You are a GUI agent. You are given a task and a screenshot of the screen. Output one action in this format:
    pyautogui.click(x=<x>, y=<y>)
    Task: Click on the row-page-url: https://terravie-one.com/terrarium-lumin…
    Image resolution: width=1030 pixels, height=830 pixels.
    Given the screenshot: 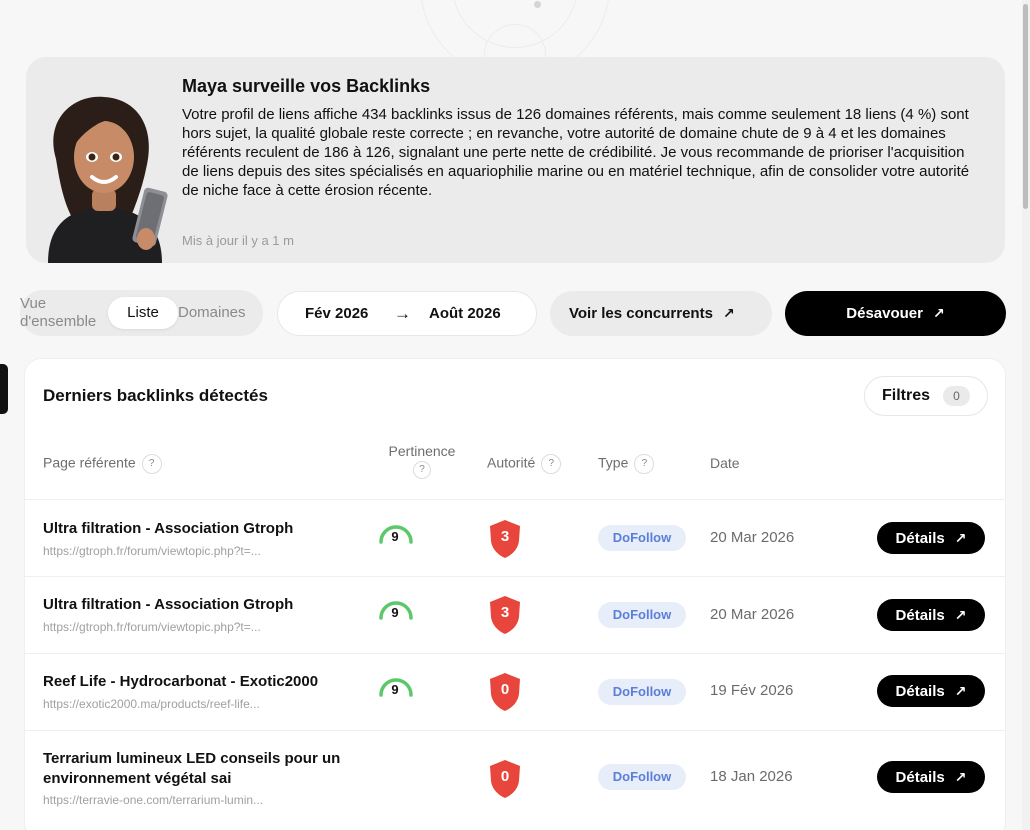 What is the action you would take?
    pyautogui.click(x=153, y=800)
    